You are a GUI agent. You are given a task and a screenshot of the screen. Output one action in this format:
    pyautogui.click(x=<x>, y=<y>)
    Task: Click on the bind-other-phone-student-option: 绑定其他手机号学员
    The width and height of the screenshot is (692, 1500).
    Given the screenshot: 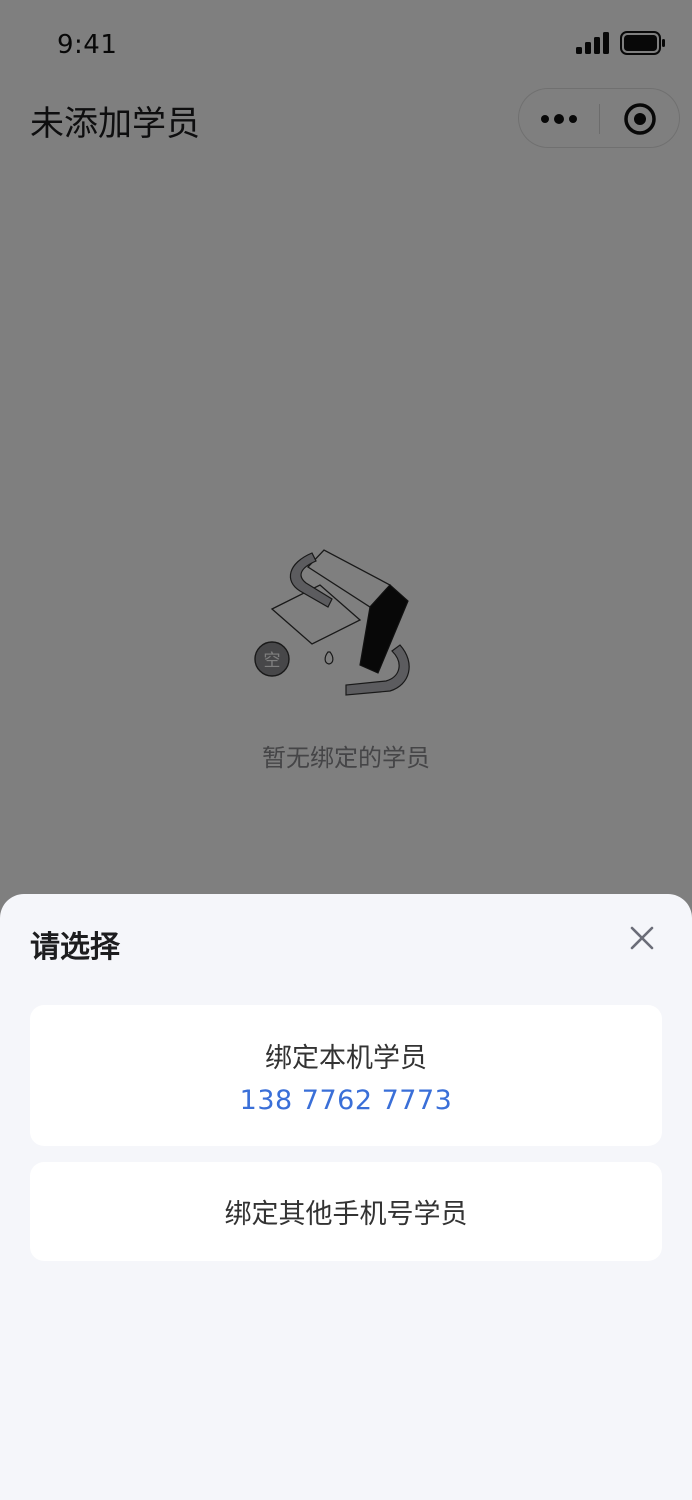 What is the action you would take?
    pyautogui.click(x=346, y=1211)
    